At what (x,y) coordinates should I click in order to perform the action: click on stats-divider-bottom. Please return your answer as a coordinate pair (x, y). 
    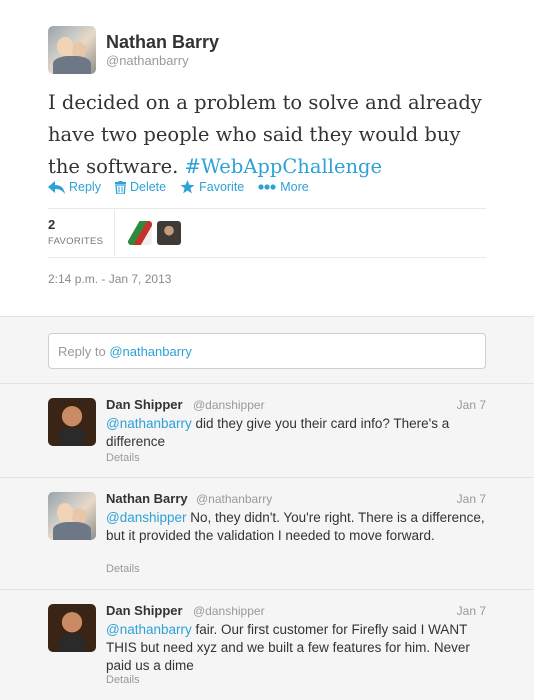
    Looking at the image, I should click on (267, 257).